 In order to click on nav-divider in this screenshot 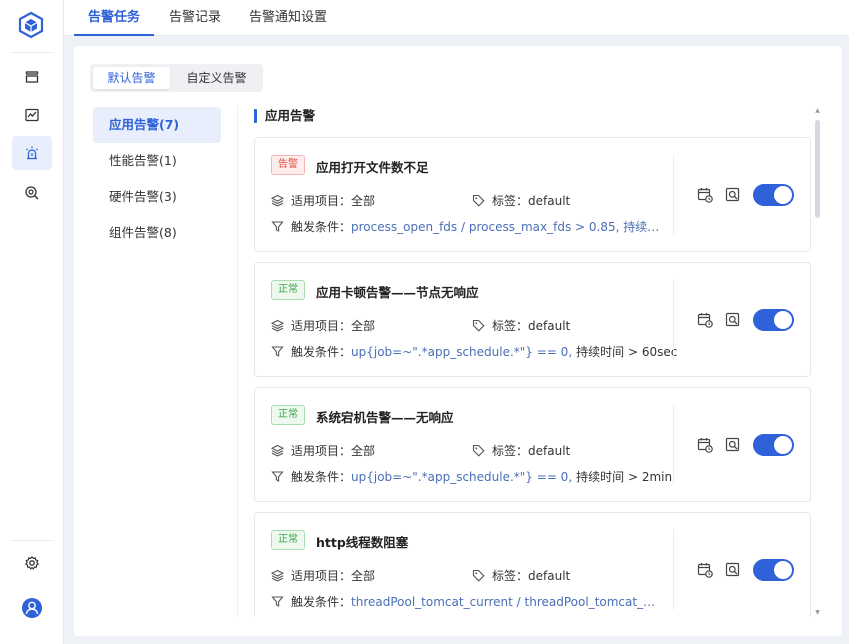, I will do `click(32, 52)`.